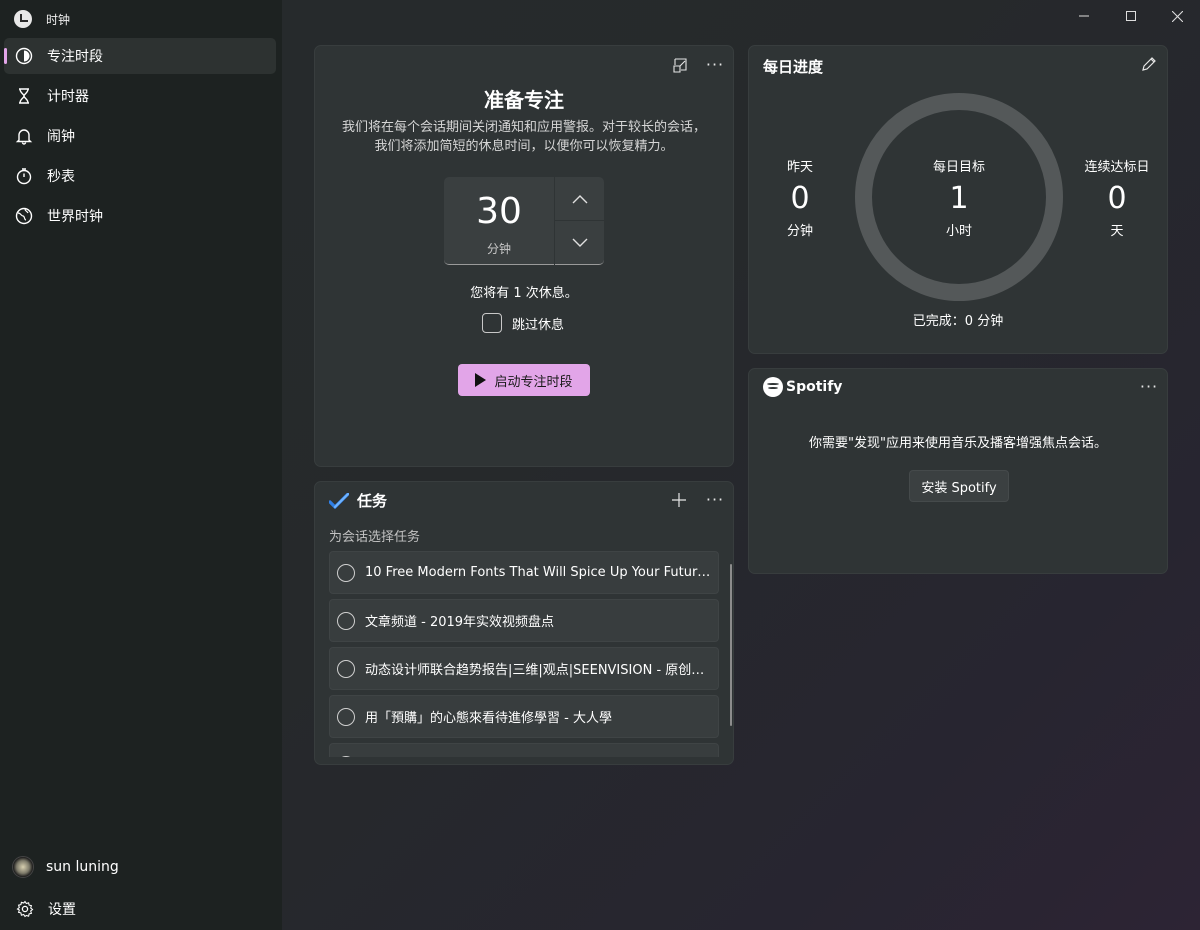 The height and width of the screenshot is (930, 1200). Describe the element at coordinates (1117, 167) in the screenshot. I see `streak-label: 连续达标日` at that location.